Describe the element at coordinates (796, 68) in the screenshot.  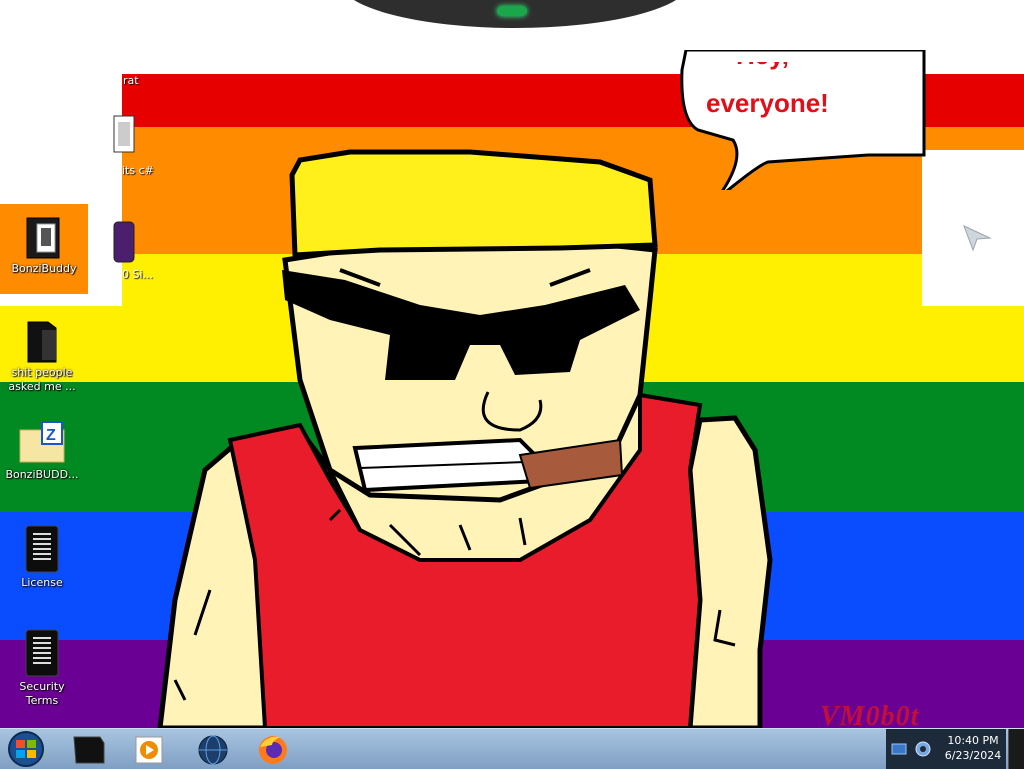
I see `speech-bubble-partial-line: Hey, everyone!` at that location.